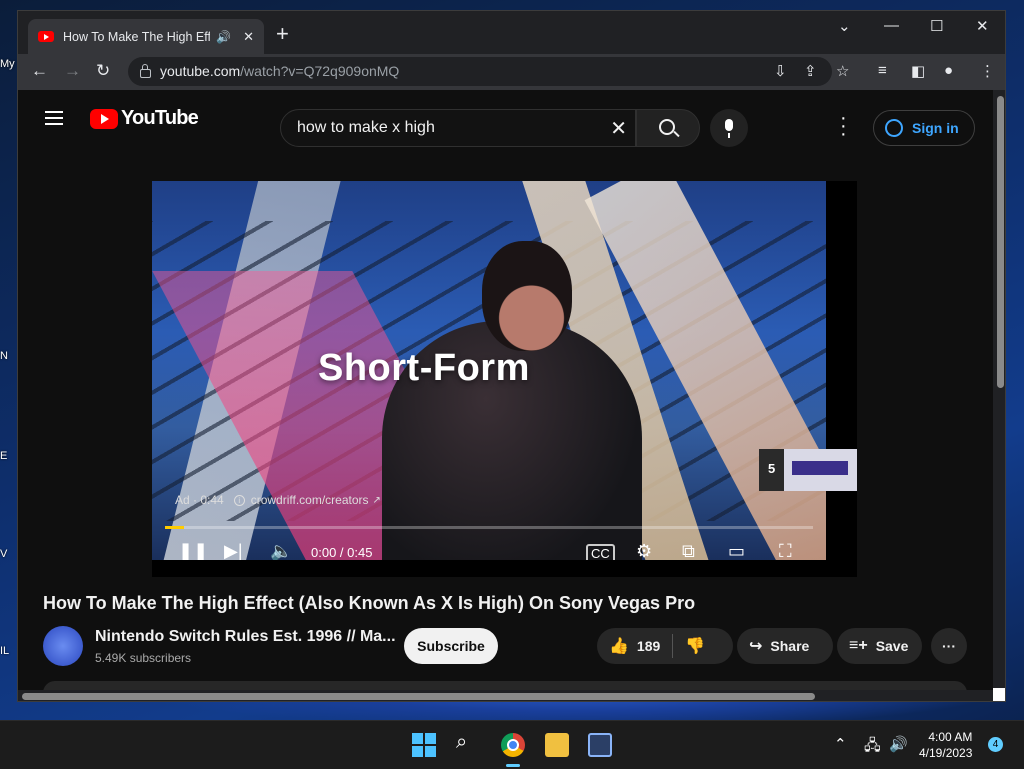 The height and width of the screenshot is (769, 1024). I want to click on desktop-icon-label: IL, so click(5, 651).